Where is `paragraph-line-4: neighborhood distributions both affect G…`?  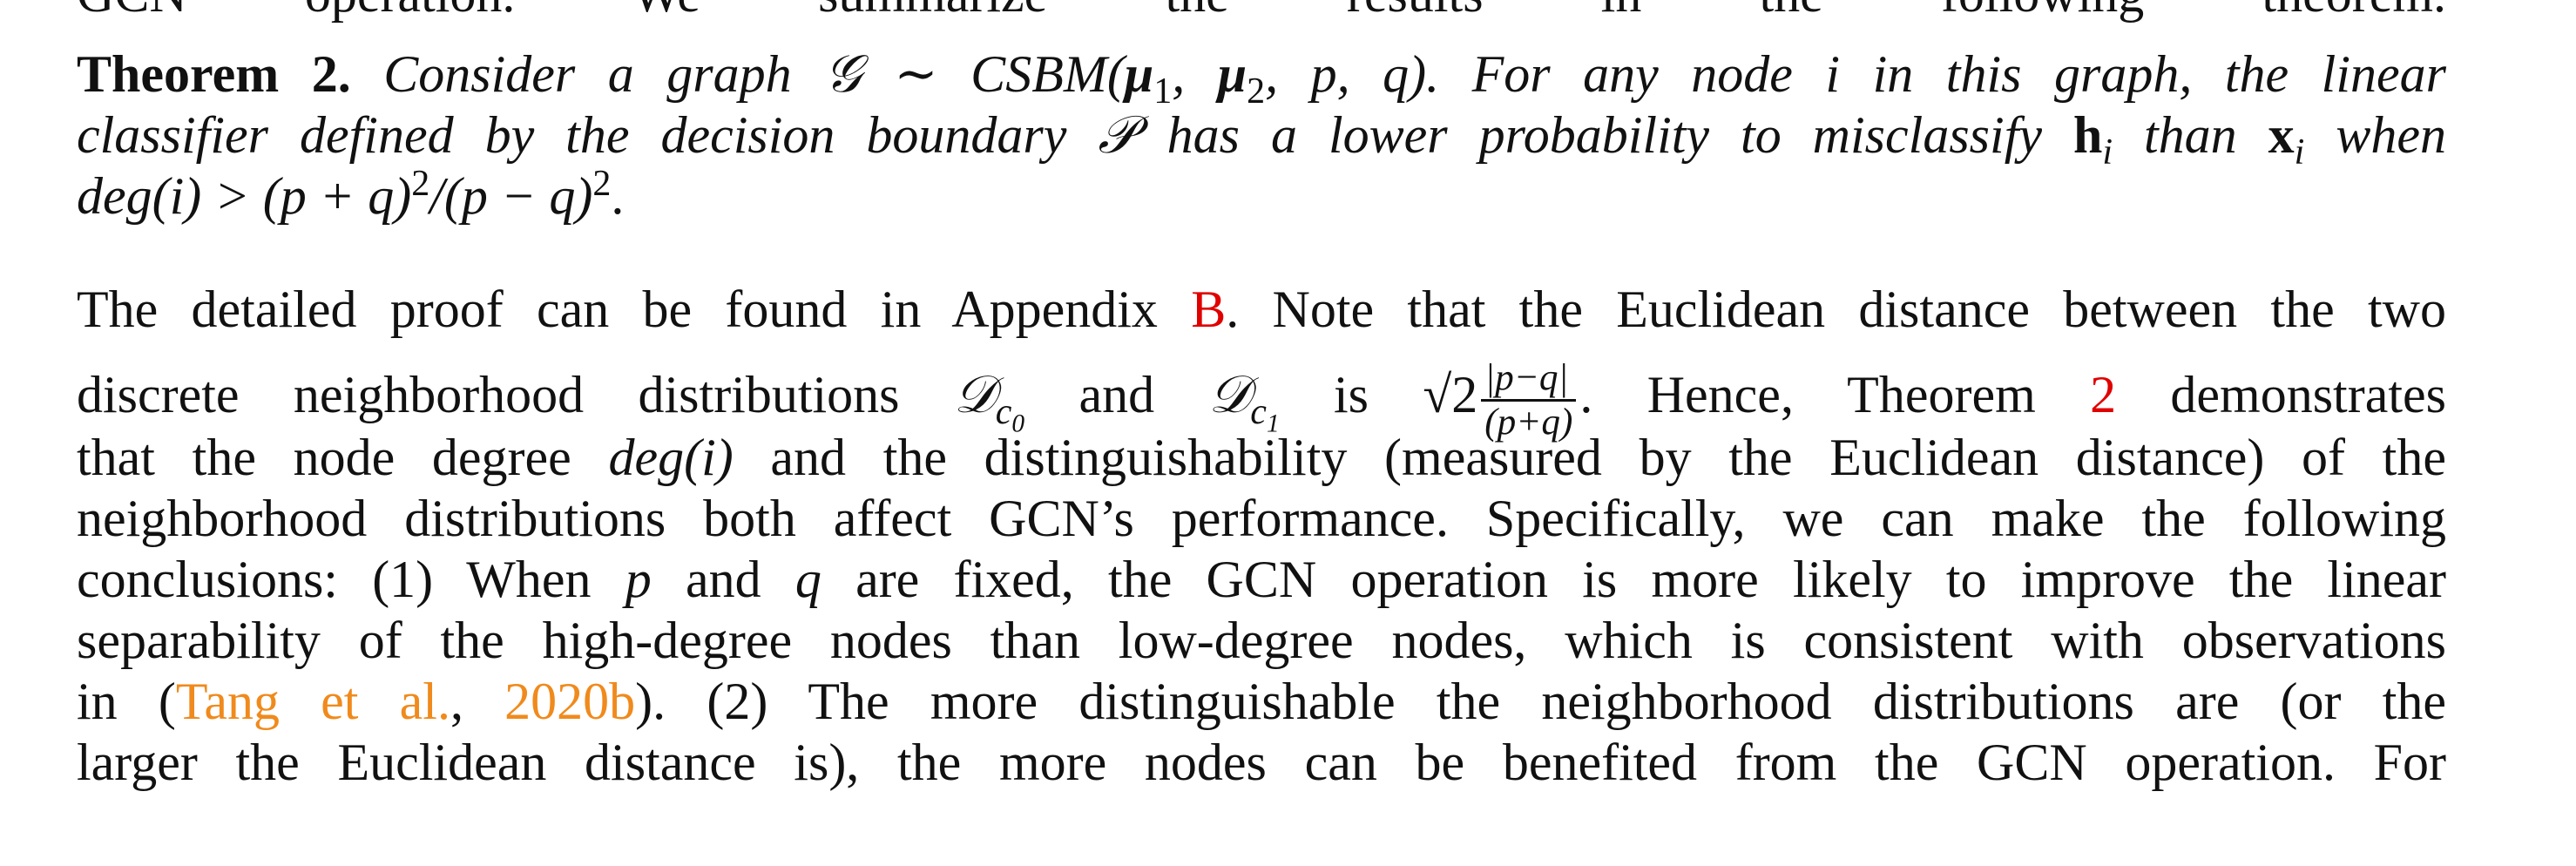 paragraph-line-4: neighborhood distributions both affect G… is located at coordinates (1261, 518).